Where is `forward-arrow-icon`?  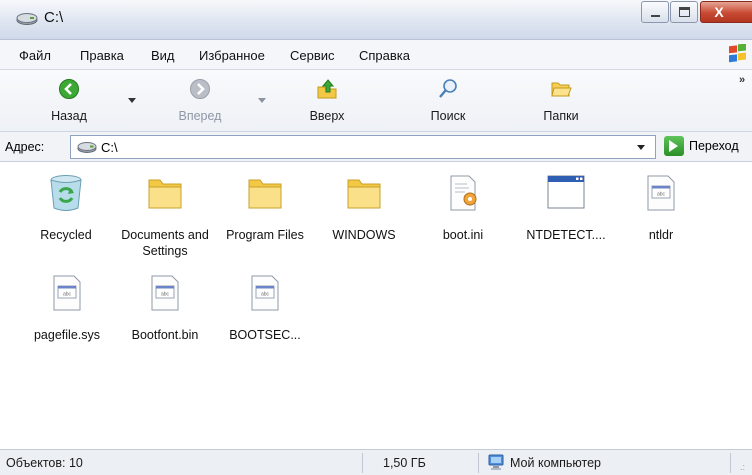 forward-arrow-icon is located at coordinates (200, 89).